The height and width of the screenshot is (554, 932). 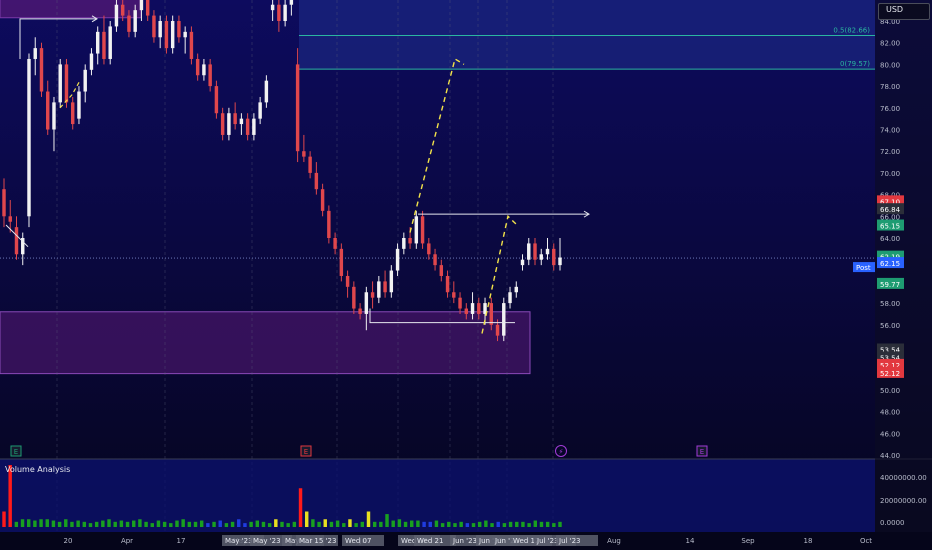 What do you see at coordinates (690, 541) in the screenshot?
I see `time-tick-label: 14` at bounding box center [690, 541].